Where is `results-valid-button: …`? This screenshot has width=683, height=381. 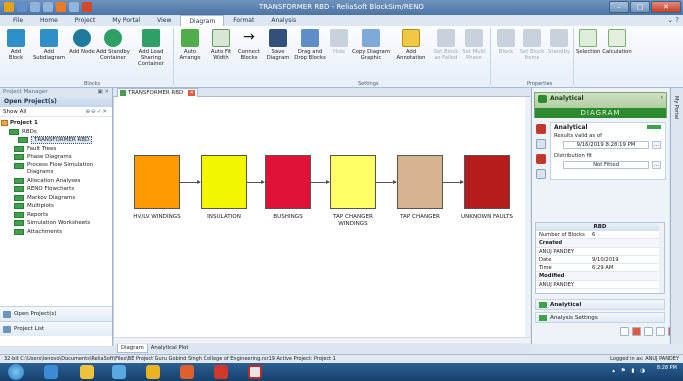
results-valid-button: … is located at coordinates (656, 145).